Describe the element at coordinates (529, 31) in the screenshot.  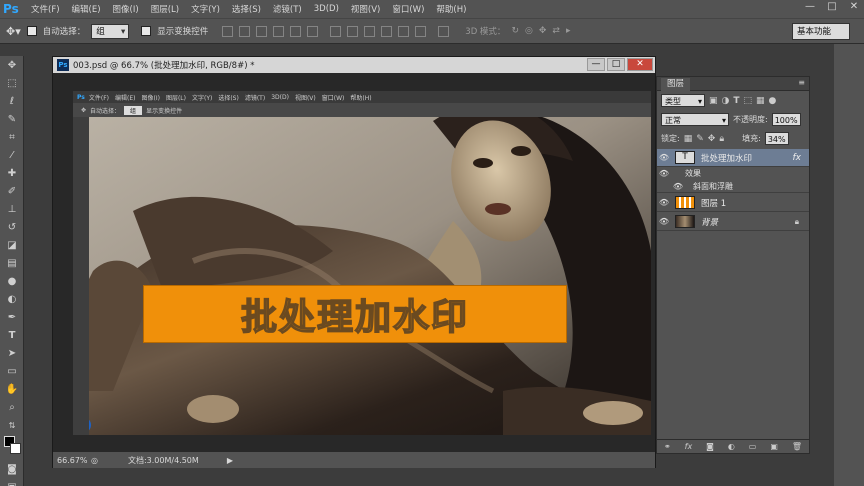
I see `3d-roll-icon: ◎` at that location.